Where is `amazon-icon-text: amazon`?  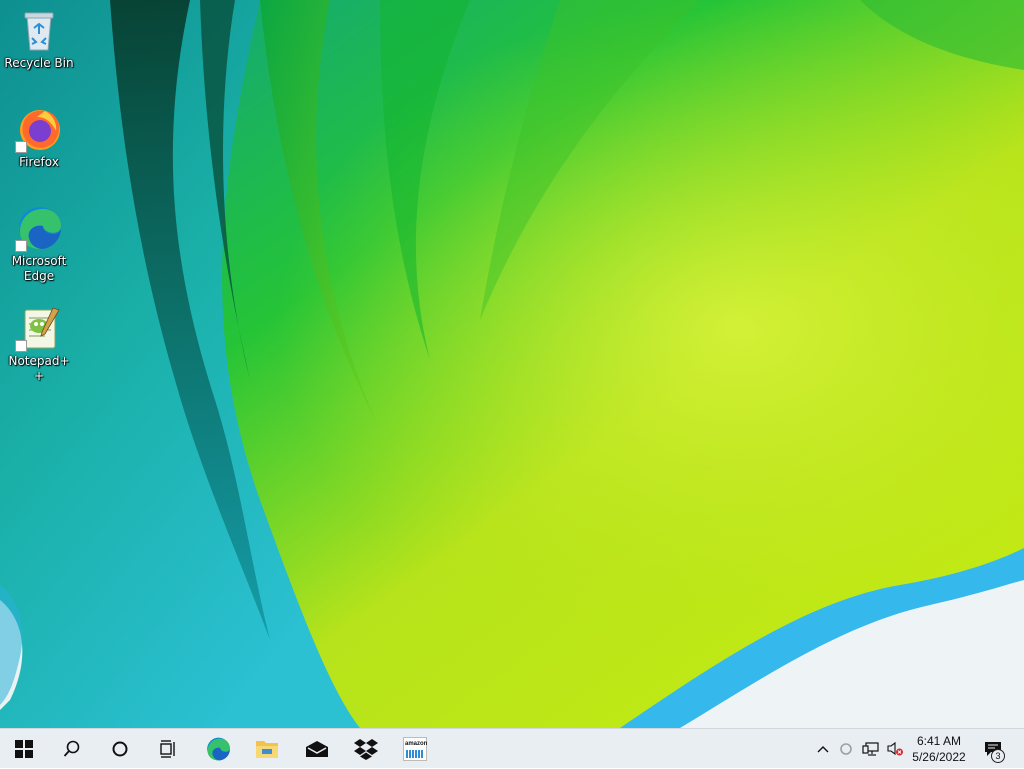
amazon-icon-text: amazon is located at coordinates (416, 744).